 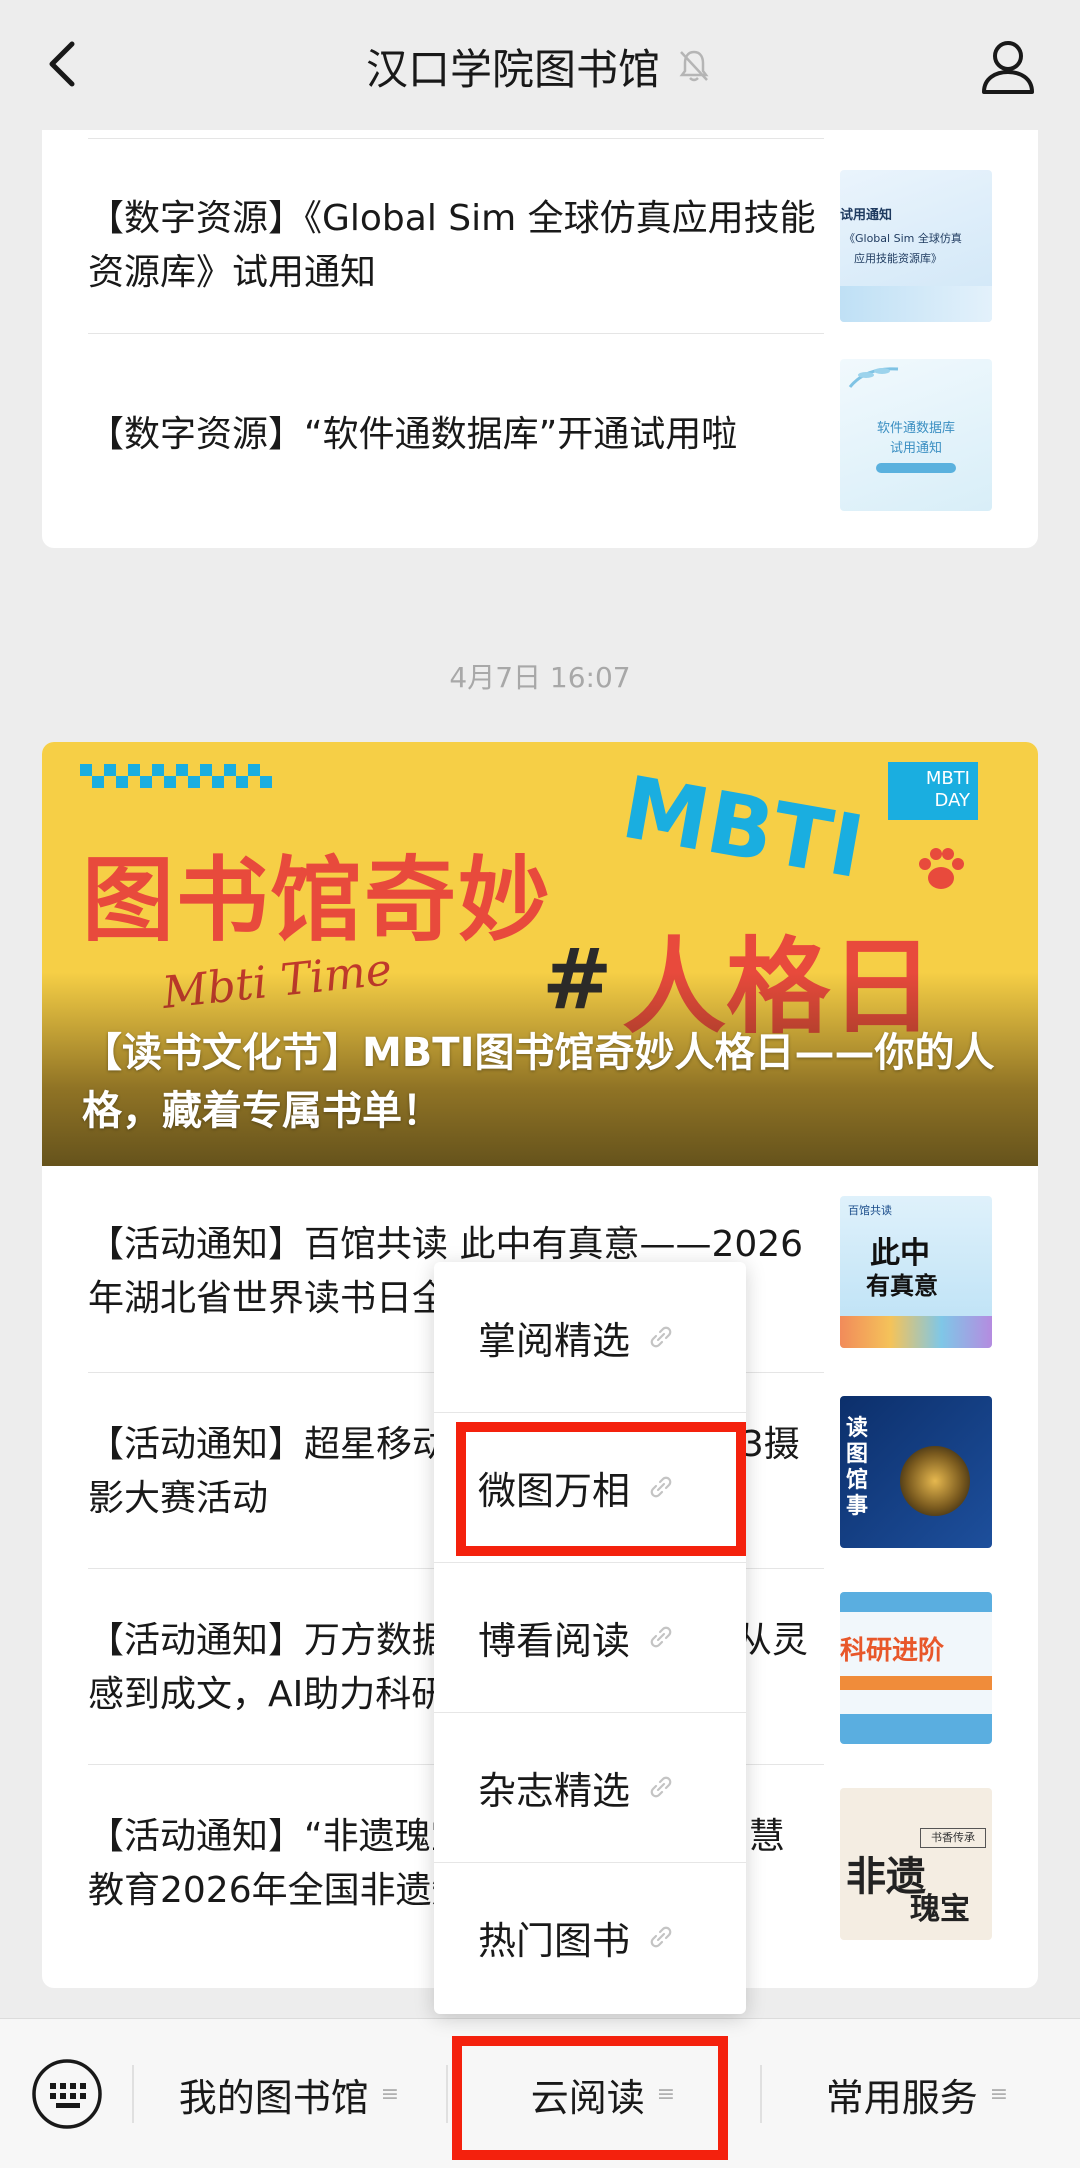 What do you see at coordinates (540, 677) in the screenshot?
I see `message-timestamp: 4月7日 16:07` at bounding box center [540, 677].